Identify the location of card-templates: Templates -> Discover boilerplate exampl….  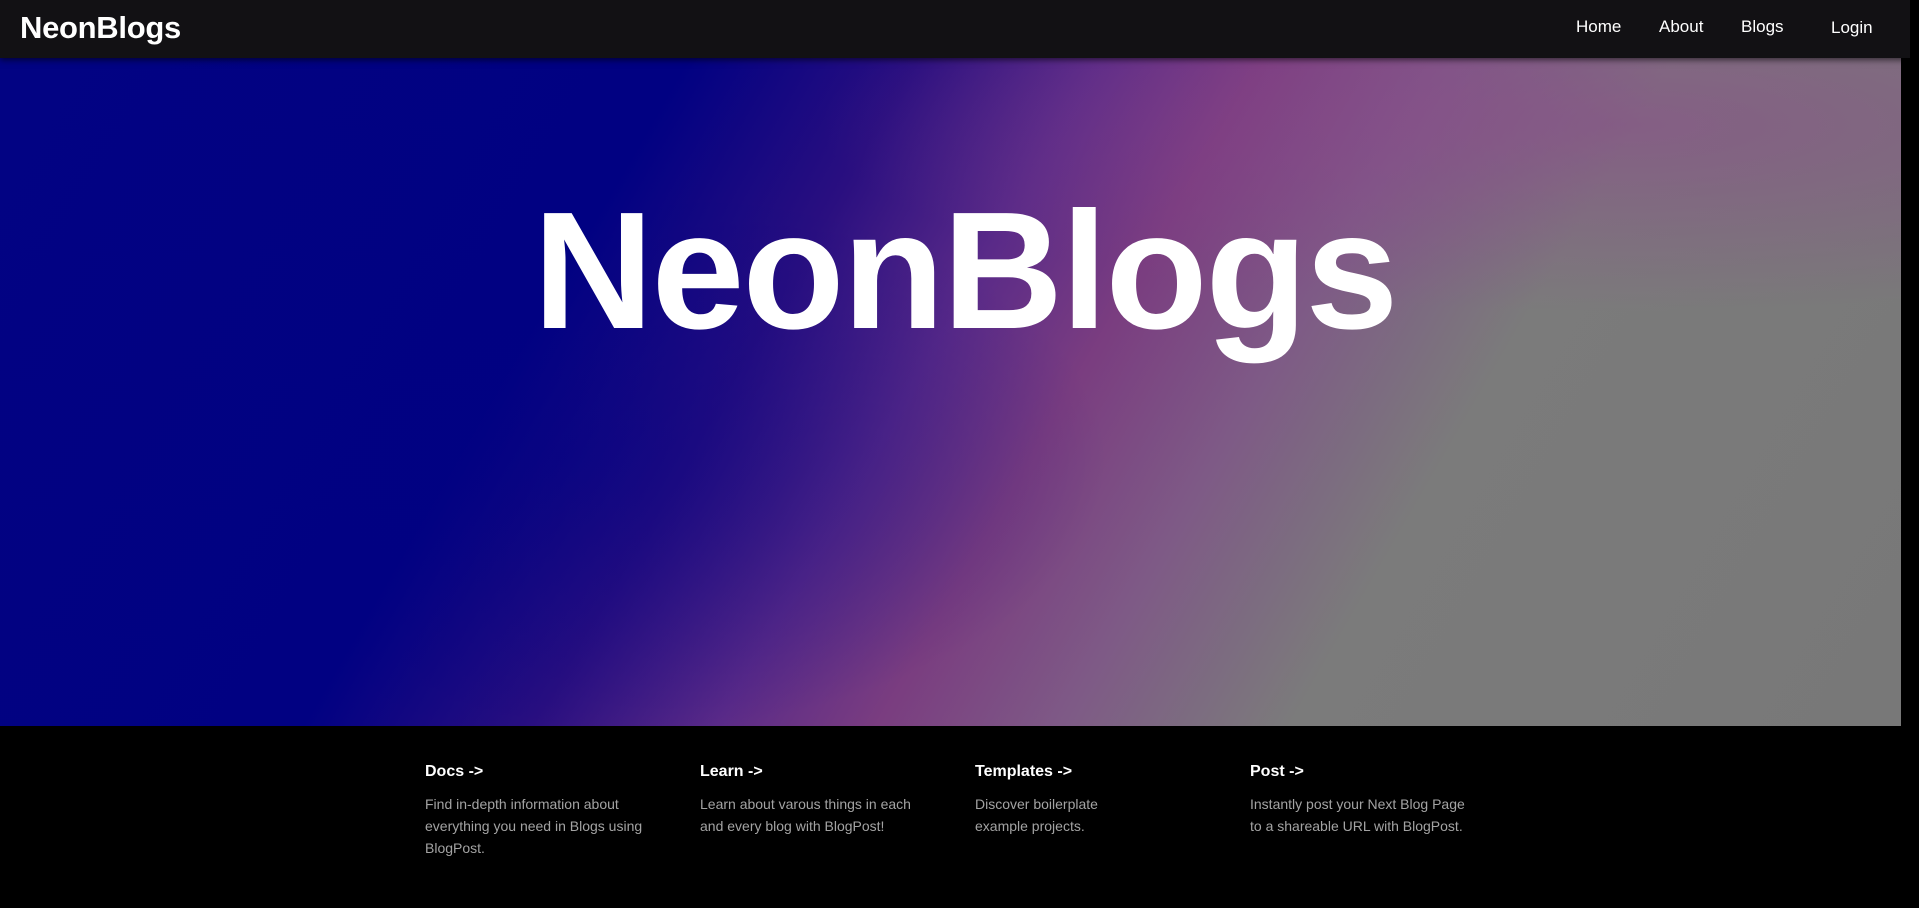
(1050, 800).